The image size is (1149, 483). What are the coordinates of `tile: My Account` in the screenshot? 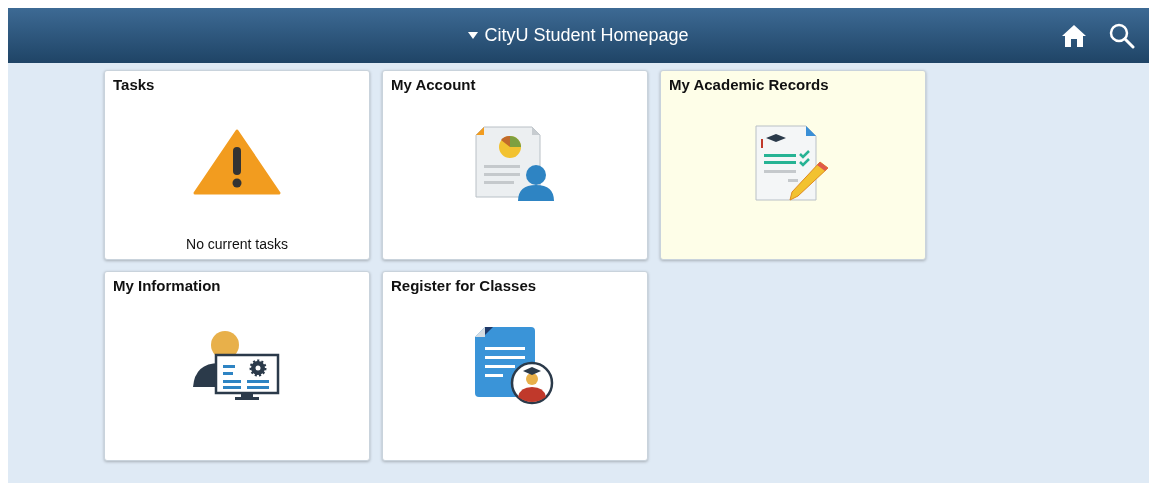 It's located at (515, 165).